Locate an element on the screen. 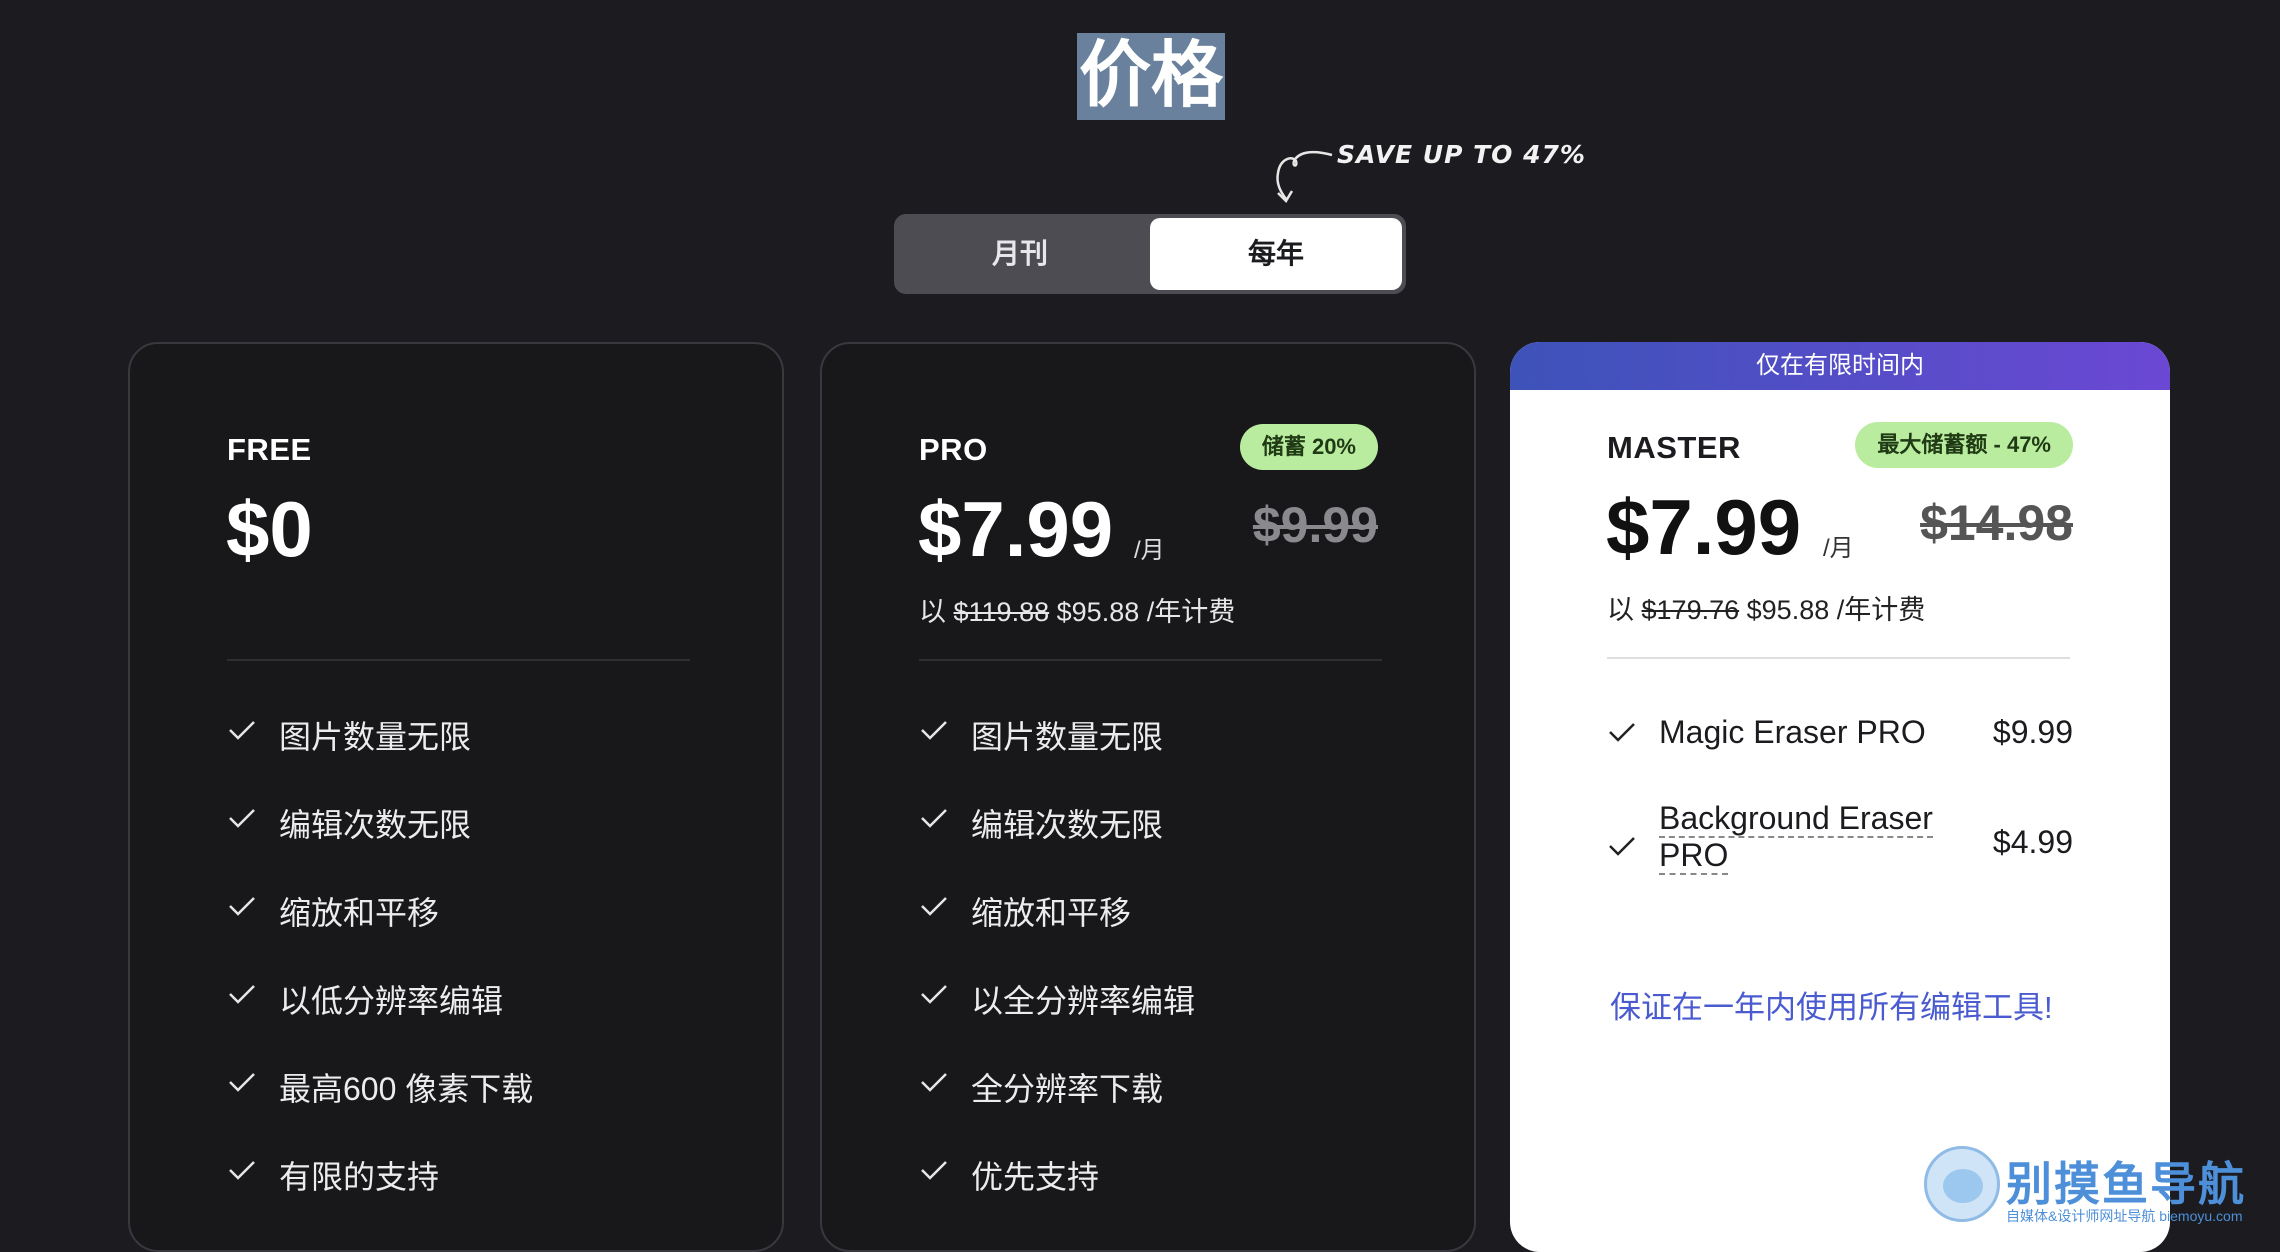 The width and height of the screenshot is (2280, 1252). savings-badge: 最大储蓄额 - 47% is located at coordinates (1964, 445).